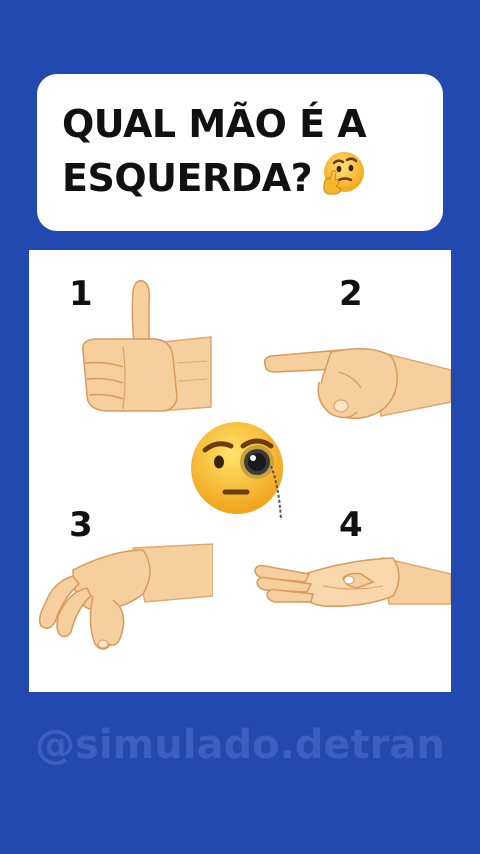 Image resolution: width=480 pixels, height=854 pixels. What do you see at coordinates (187, 178) in the screenshot?
I see `question-line-2: ESQUERDA?` at bounding box center [187, 178].